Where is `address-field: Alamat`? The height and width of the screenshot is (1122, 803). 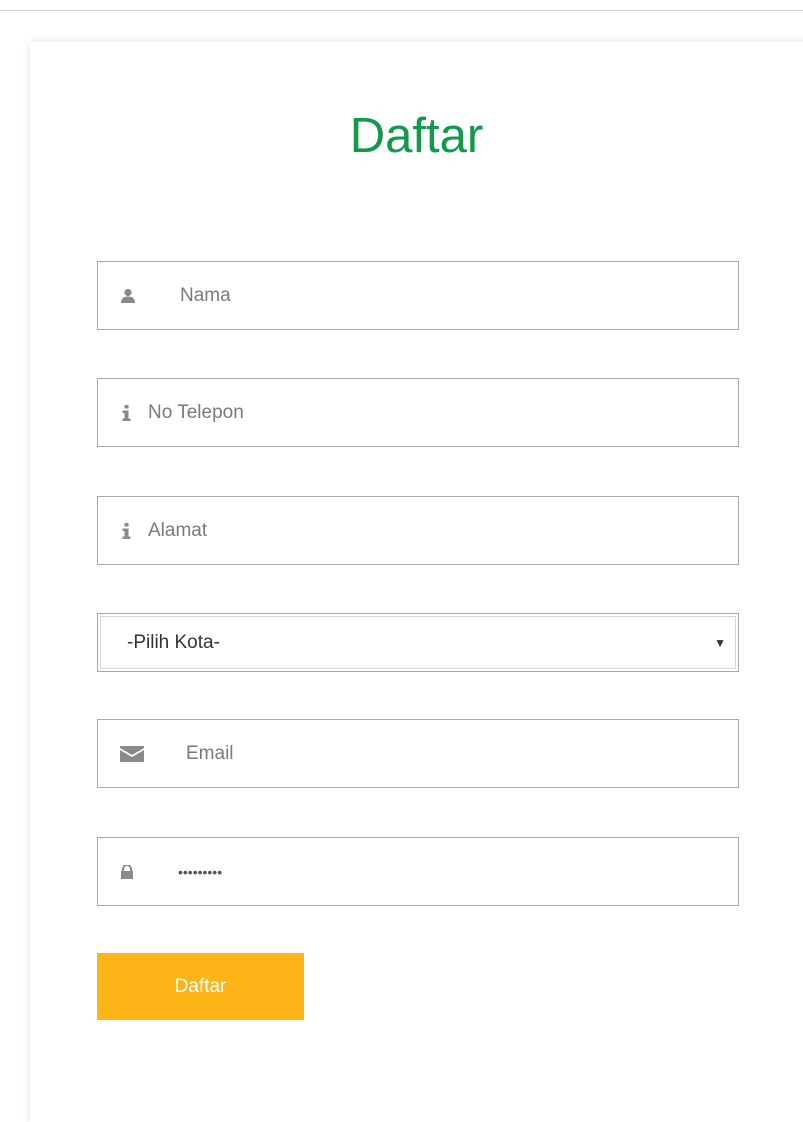
address-field: Alamat is located at coordinates (418, 530).